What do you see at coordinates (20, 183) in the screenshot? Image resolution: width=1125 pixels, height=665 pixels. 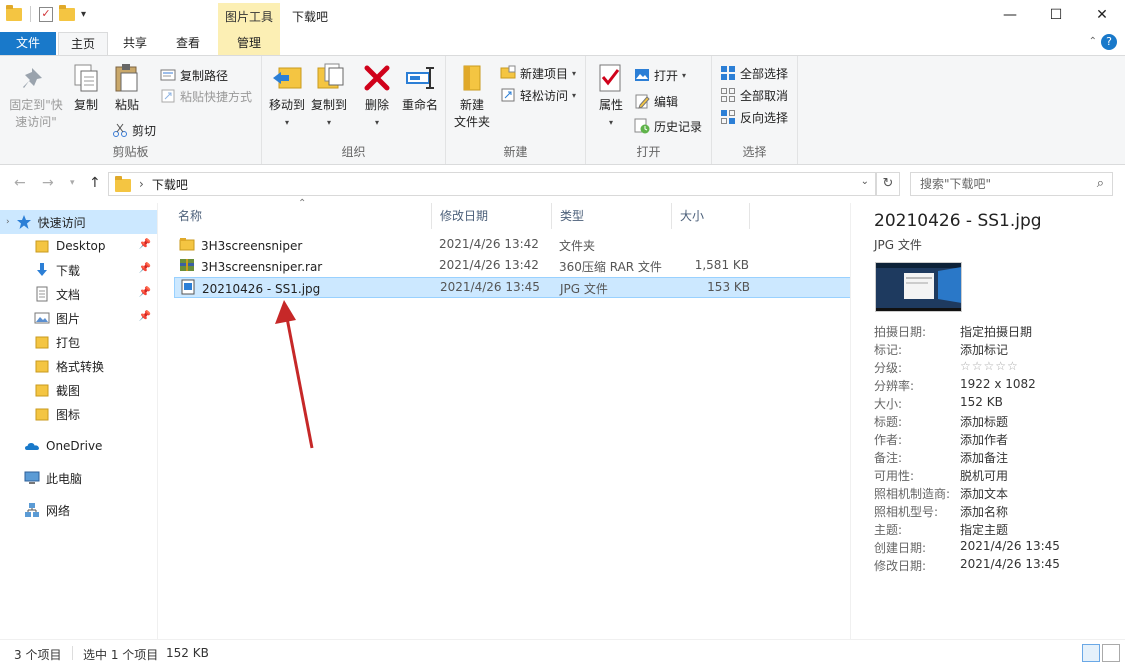 I see `back-arrow-icon: ←` at bounding box center [20, 183].